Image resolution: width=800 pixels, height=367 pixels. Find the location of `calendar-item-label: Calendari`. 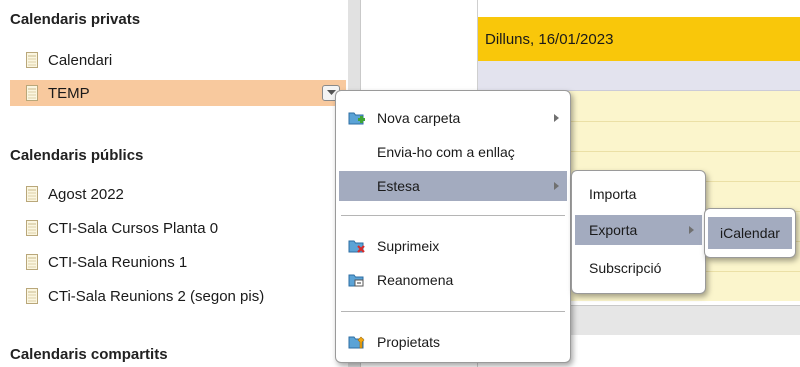

calendar-item-label: Calendari is located at coordinates (80, 60).